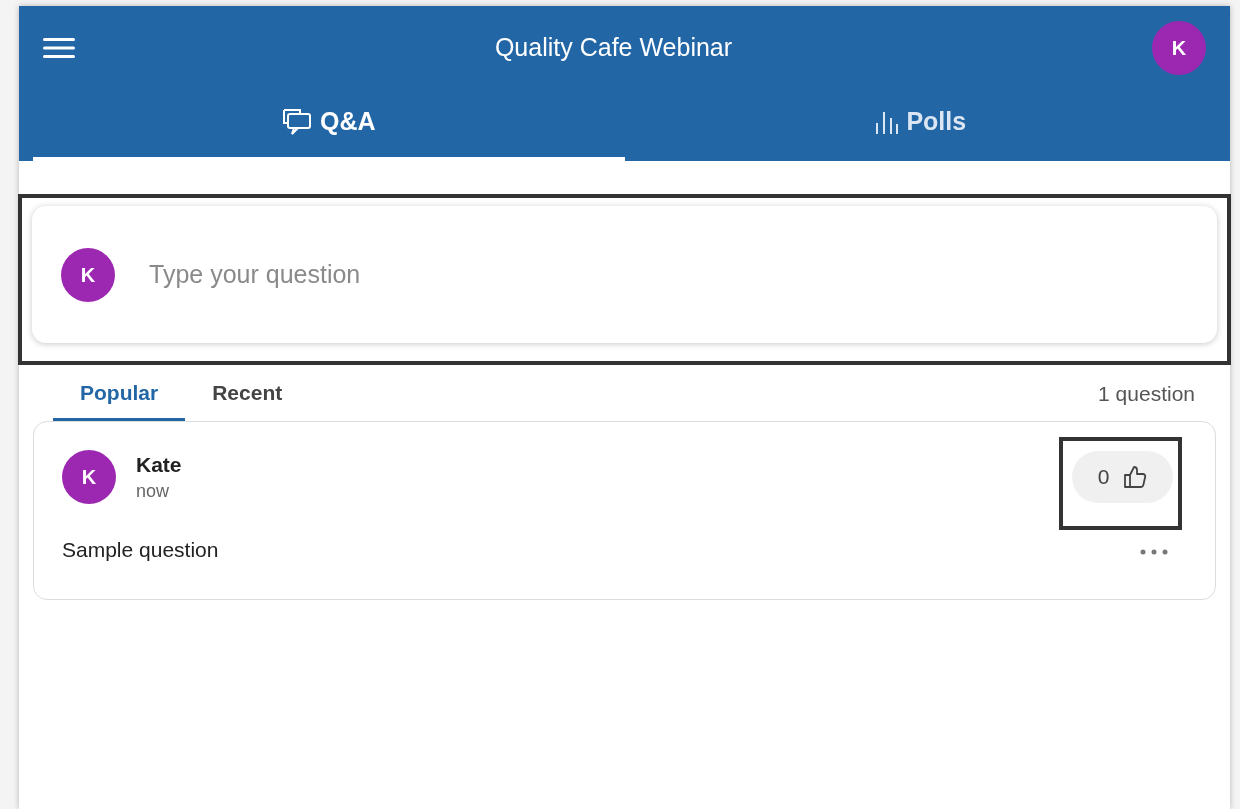  What do you see at coordinates (886, 121) in the screenshot?
I see `bar-chart-icon` at bounding box center [886, 121].